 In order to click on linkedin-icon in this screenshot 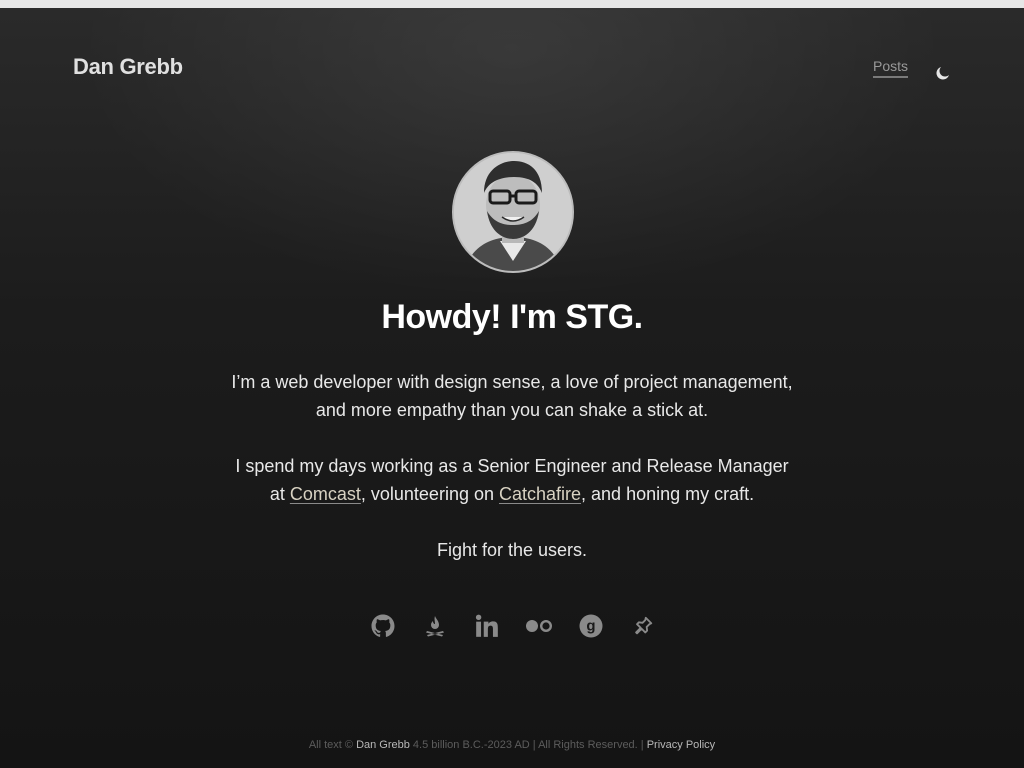, I will do `click(487, 626)`.